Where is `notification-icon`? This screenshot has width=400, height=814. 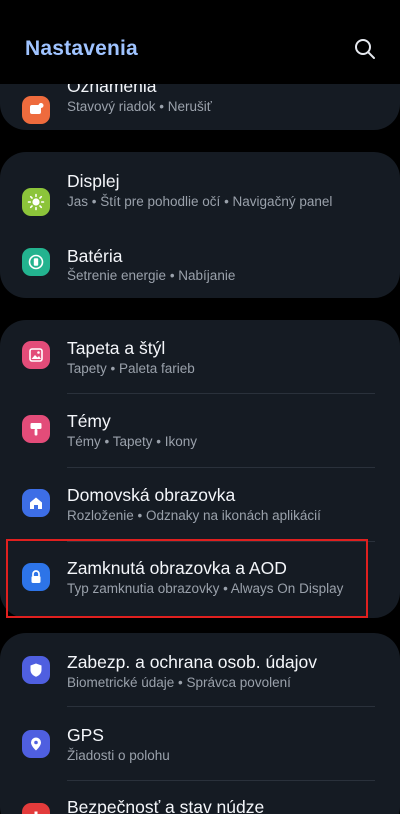 notification-icon is located at coordinates (36, 110).